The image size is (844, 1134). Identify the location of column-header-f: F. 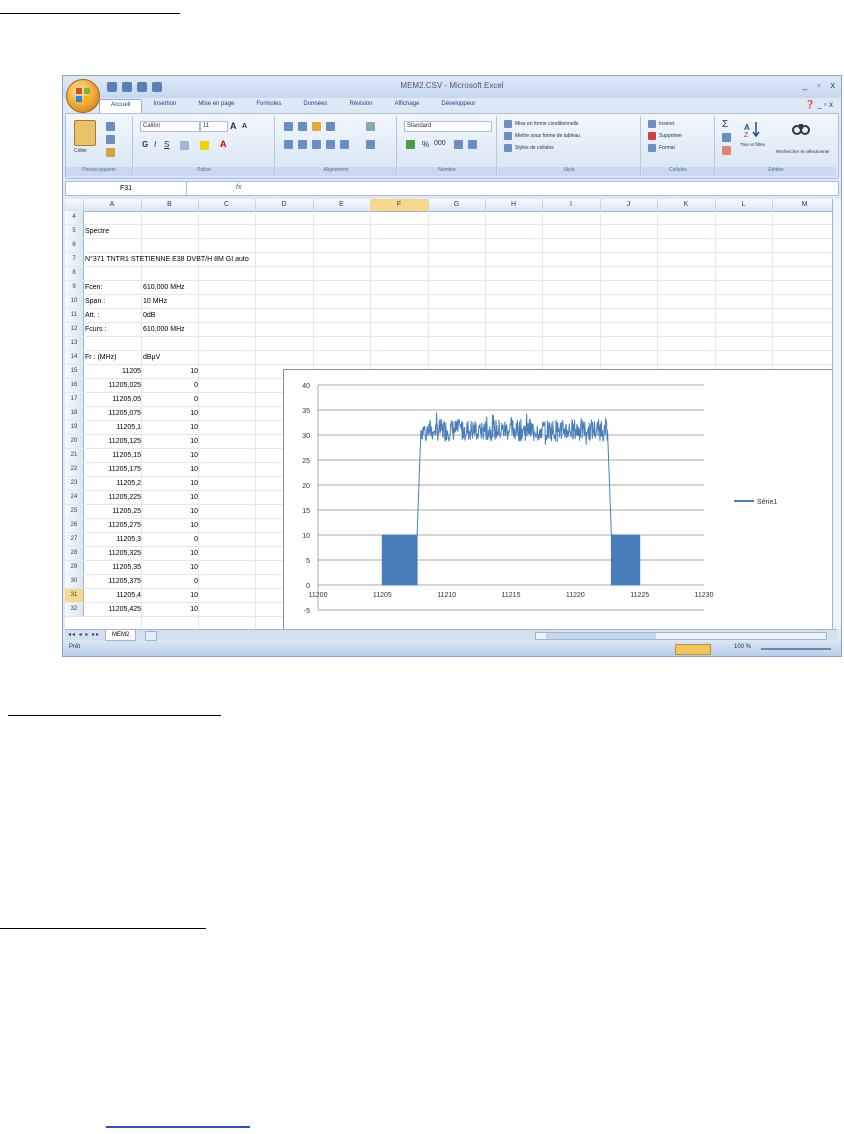
(399, 205).